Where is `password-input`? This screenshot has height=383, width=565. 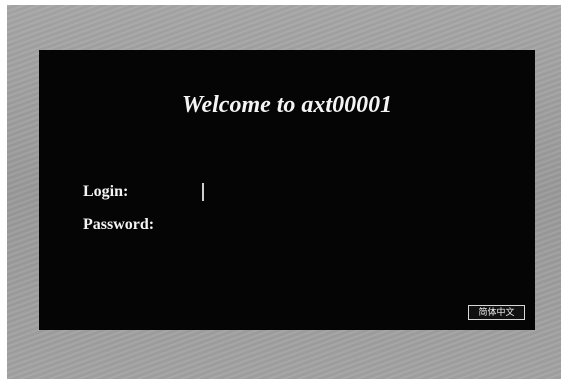 password-input is located at coordinates (294, 224).